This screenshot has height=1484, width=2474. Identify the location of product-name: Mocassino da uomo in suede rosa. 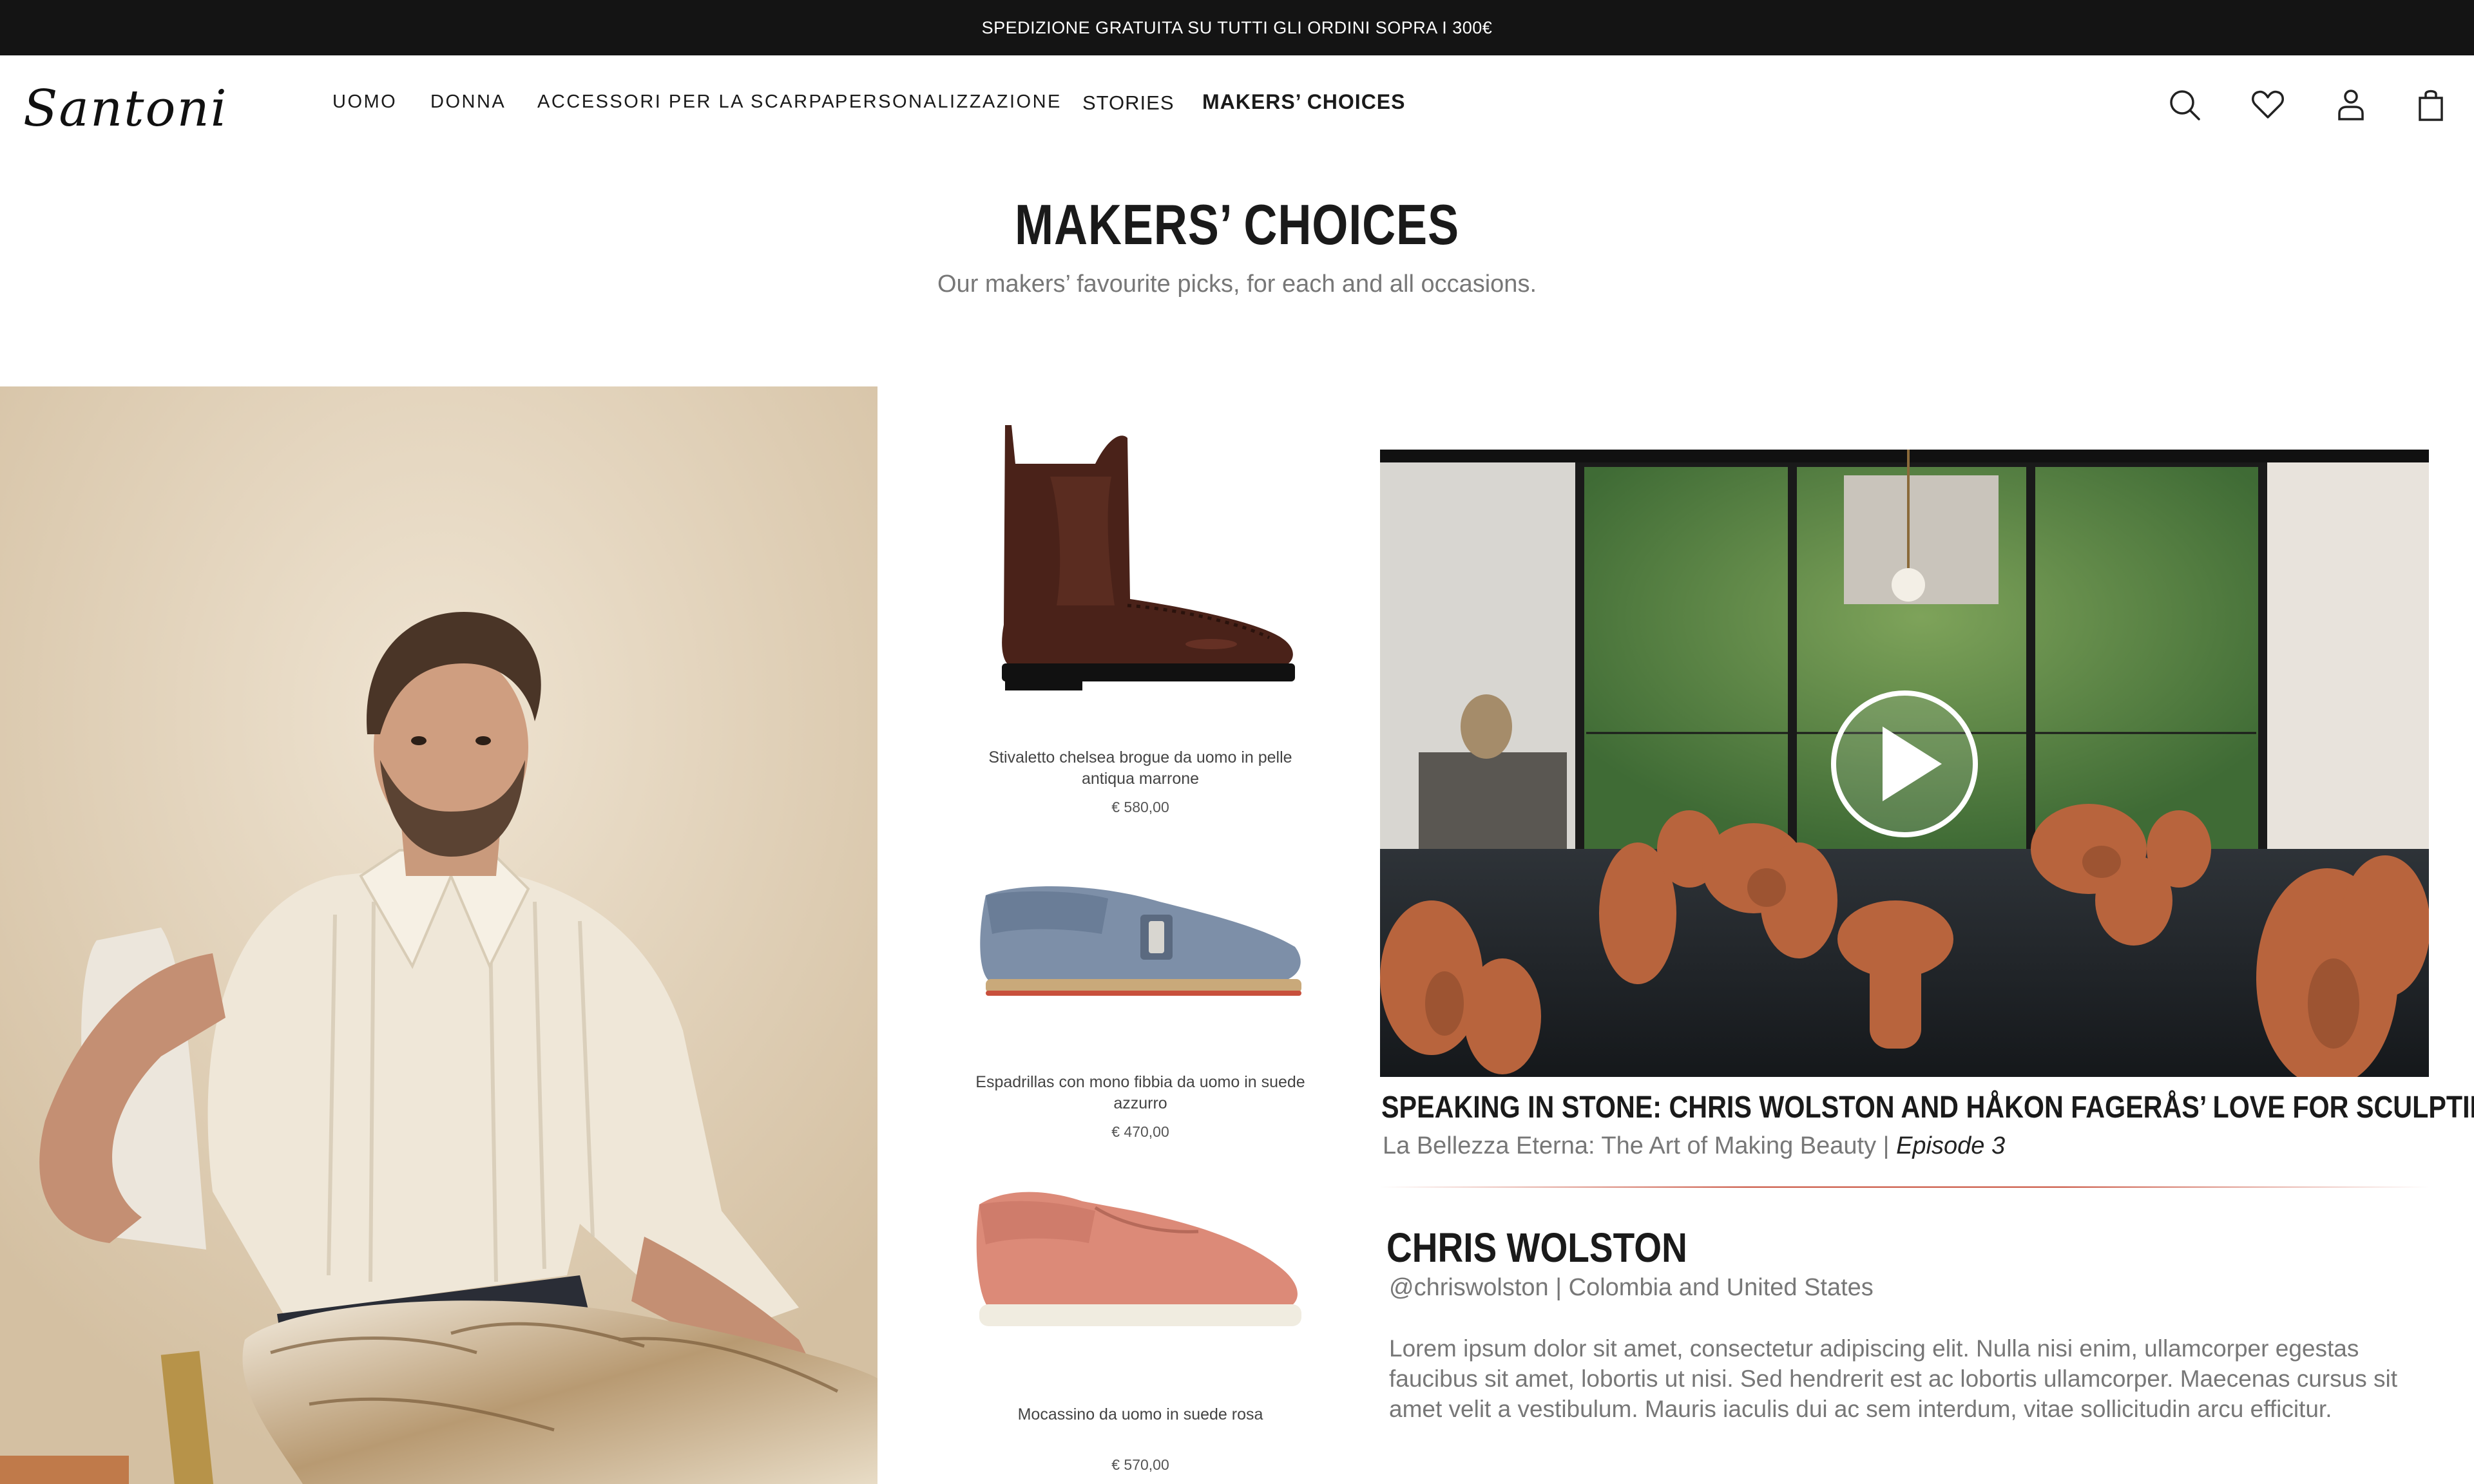
(1140, 1414).